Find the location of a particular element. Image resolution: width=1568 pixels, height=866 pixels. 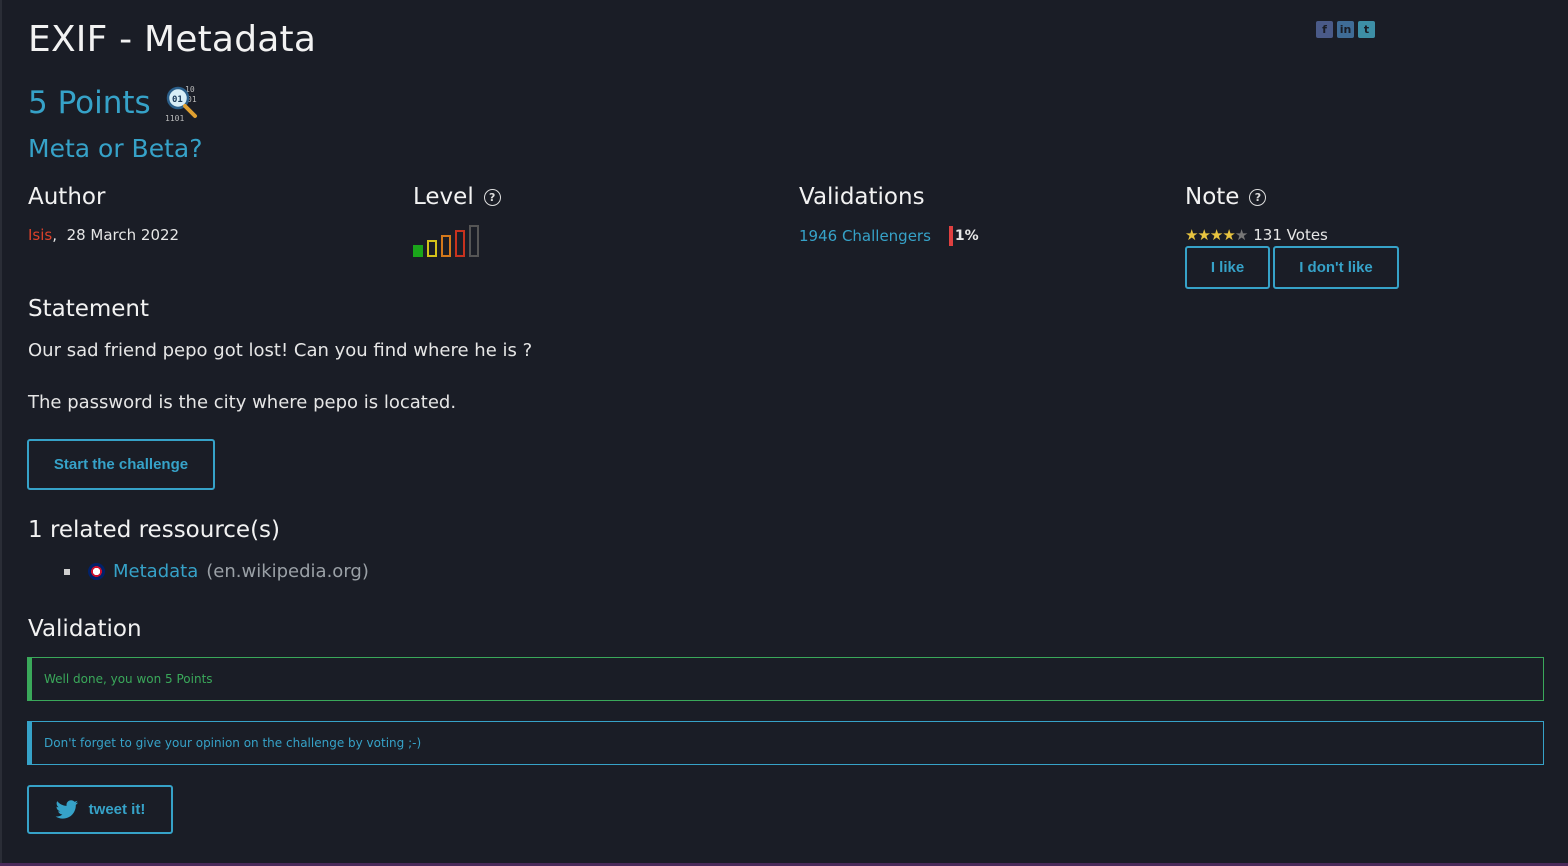

steganography-category-icon: 10 01 1101 01 is located at coordinates (181, 104).